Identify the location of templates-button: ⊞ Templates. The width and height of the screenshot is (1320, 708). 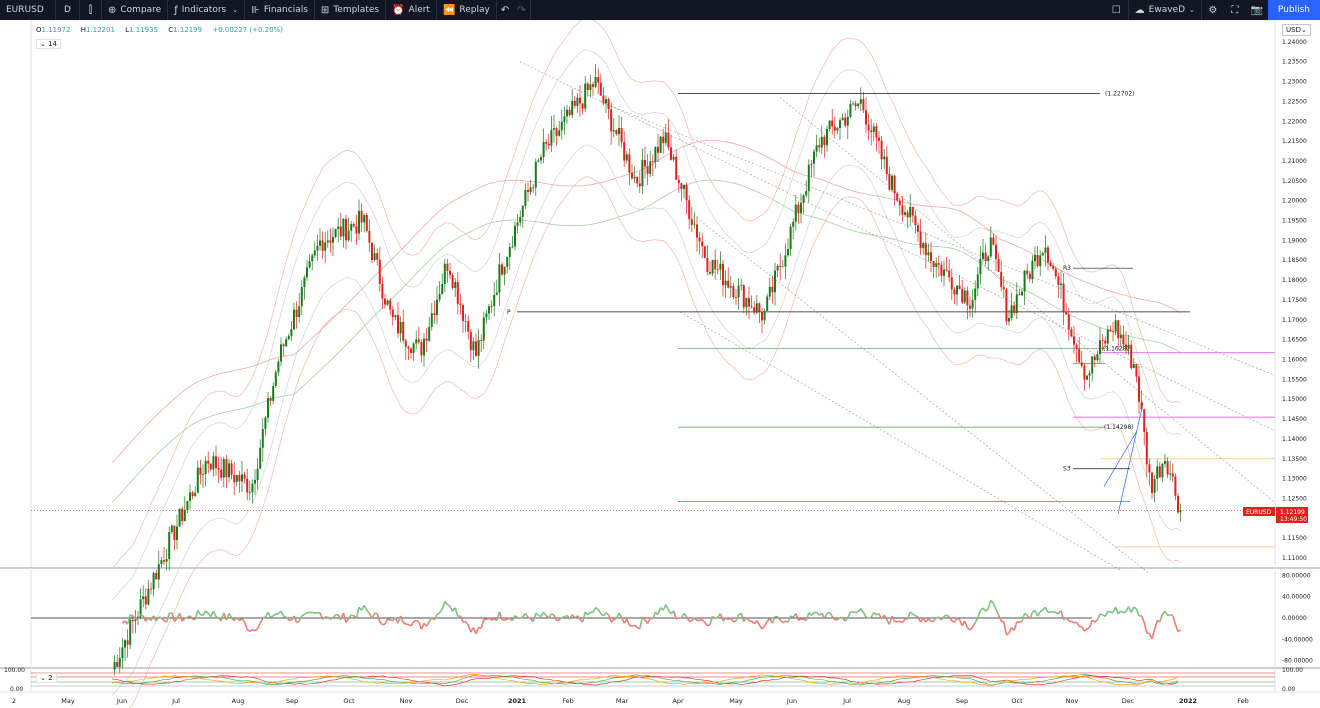
(351, 10).